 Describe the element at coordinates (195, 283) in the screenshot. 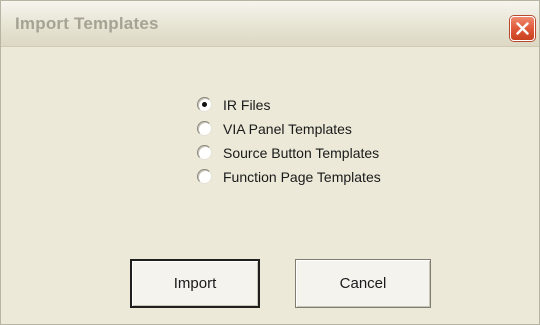

I see `import-button: Import` at that location.